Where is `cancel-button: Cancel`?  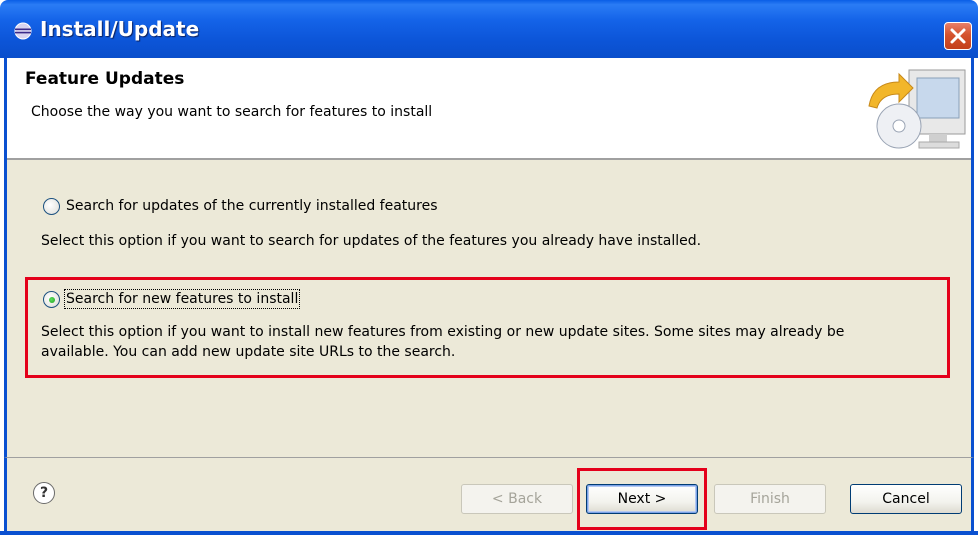 cancel-button: Cancel is located at coordinates (906, 499).